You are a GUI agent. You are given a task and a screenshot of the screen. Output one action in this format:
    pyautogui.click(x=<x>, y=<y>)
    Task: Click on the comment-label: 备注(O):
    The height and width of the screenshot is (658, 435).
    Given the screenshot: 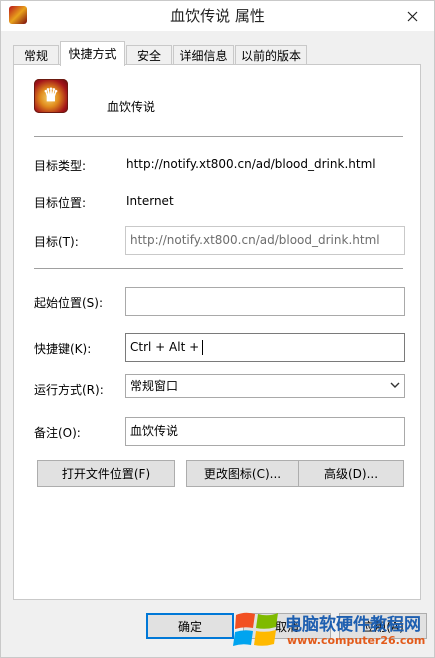 What is the action you would take?
    pyautogui.click(x=57, y=433)
    